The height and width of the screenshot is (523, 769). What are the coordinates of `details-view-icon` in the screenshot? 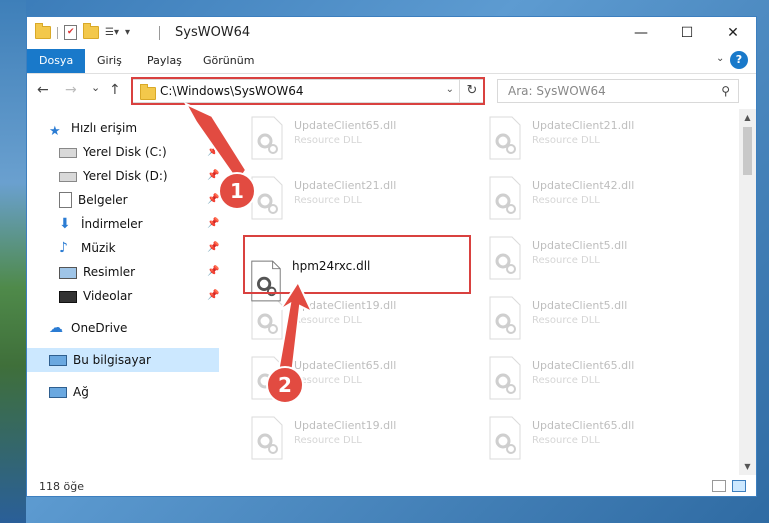 It's located at (719, 486).